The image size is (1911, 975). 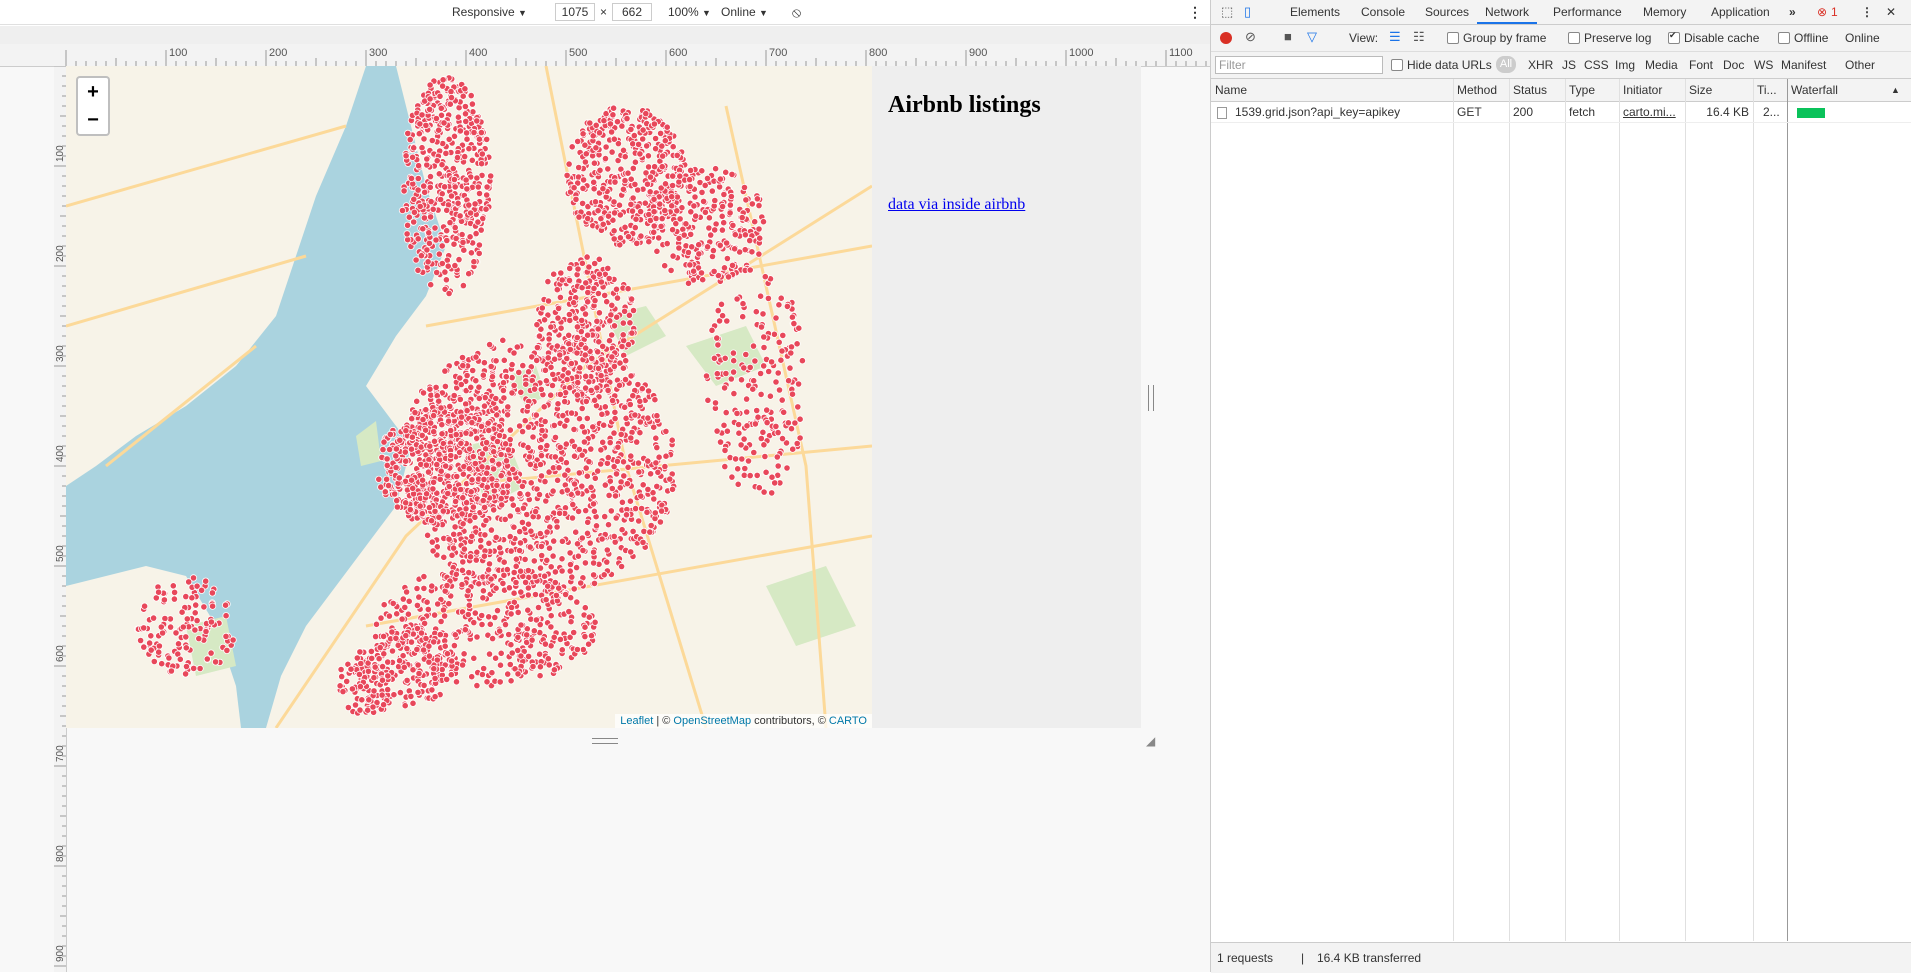 I want to click on filter-type-xhr: XHR, so click(x=1540, y=65).